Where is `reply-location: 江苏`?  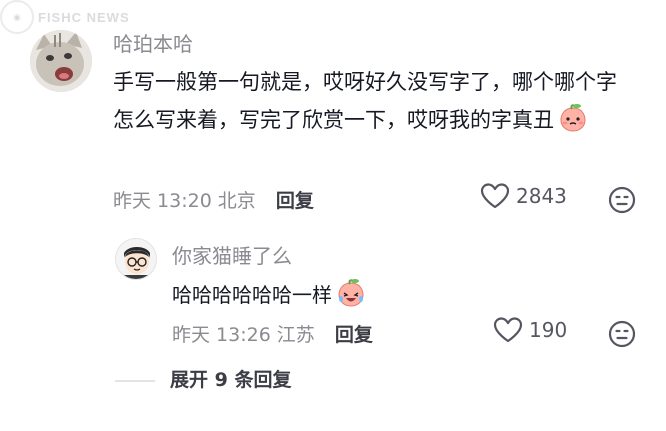
reply-location: 江苏 is located at coordinates (295, 334).